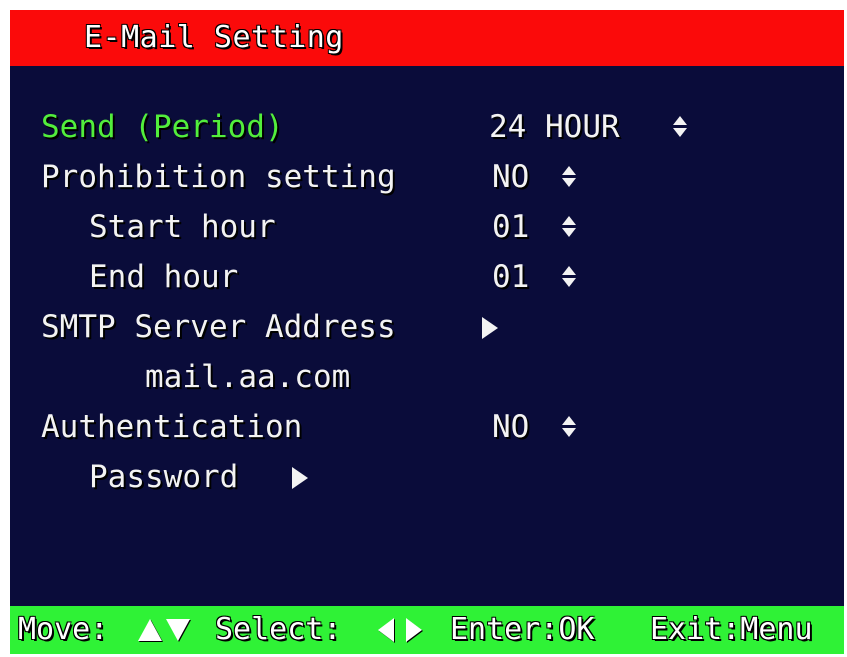  I want to click on triangle-up-icon, so click(150, 630).